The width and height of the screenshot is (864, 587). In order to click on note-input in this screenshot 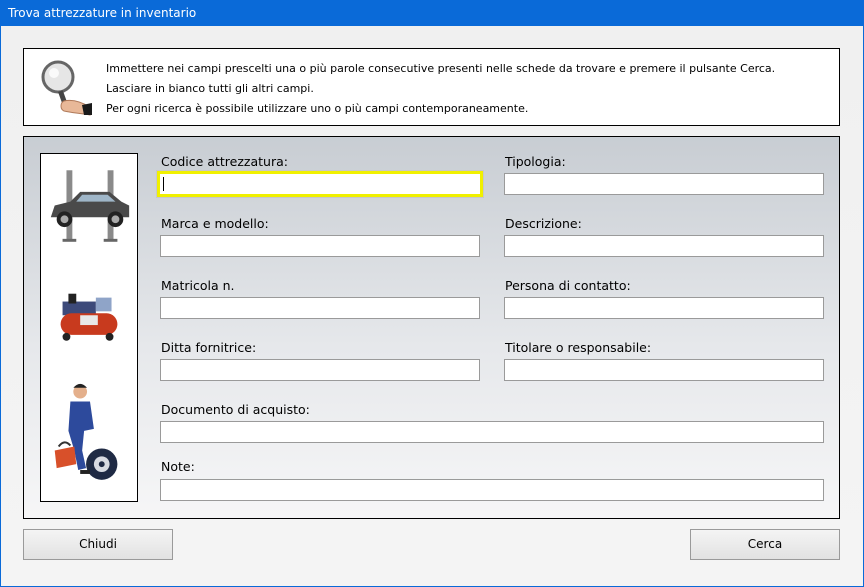, I will do `click(492, 490)`.